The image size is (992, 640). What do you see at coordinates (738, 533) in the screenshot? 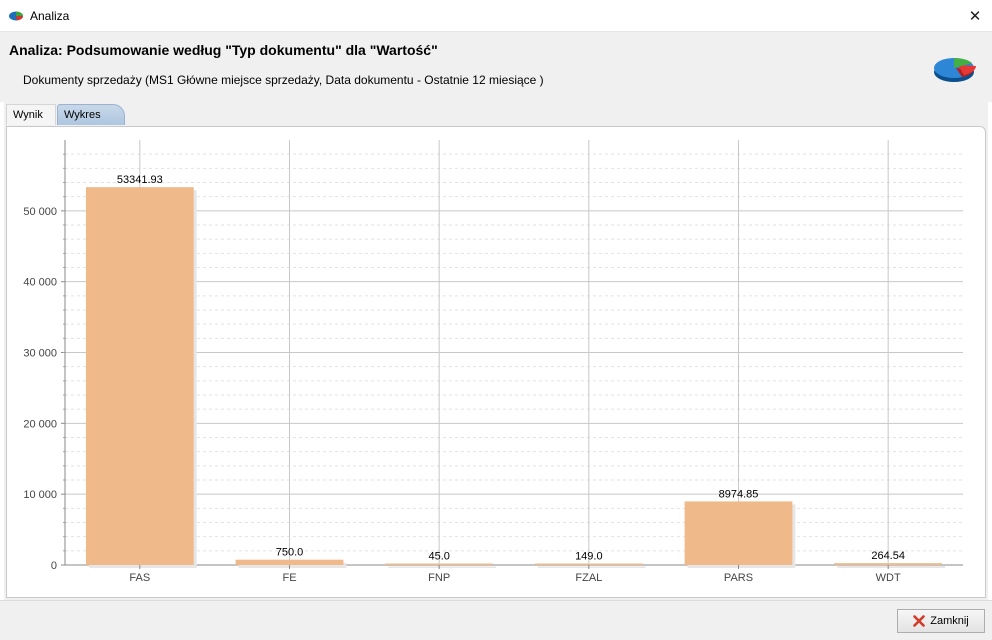
I see `bar-pars` at bounding box center [738, 533].